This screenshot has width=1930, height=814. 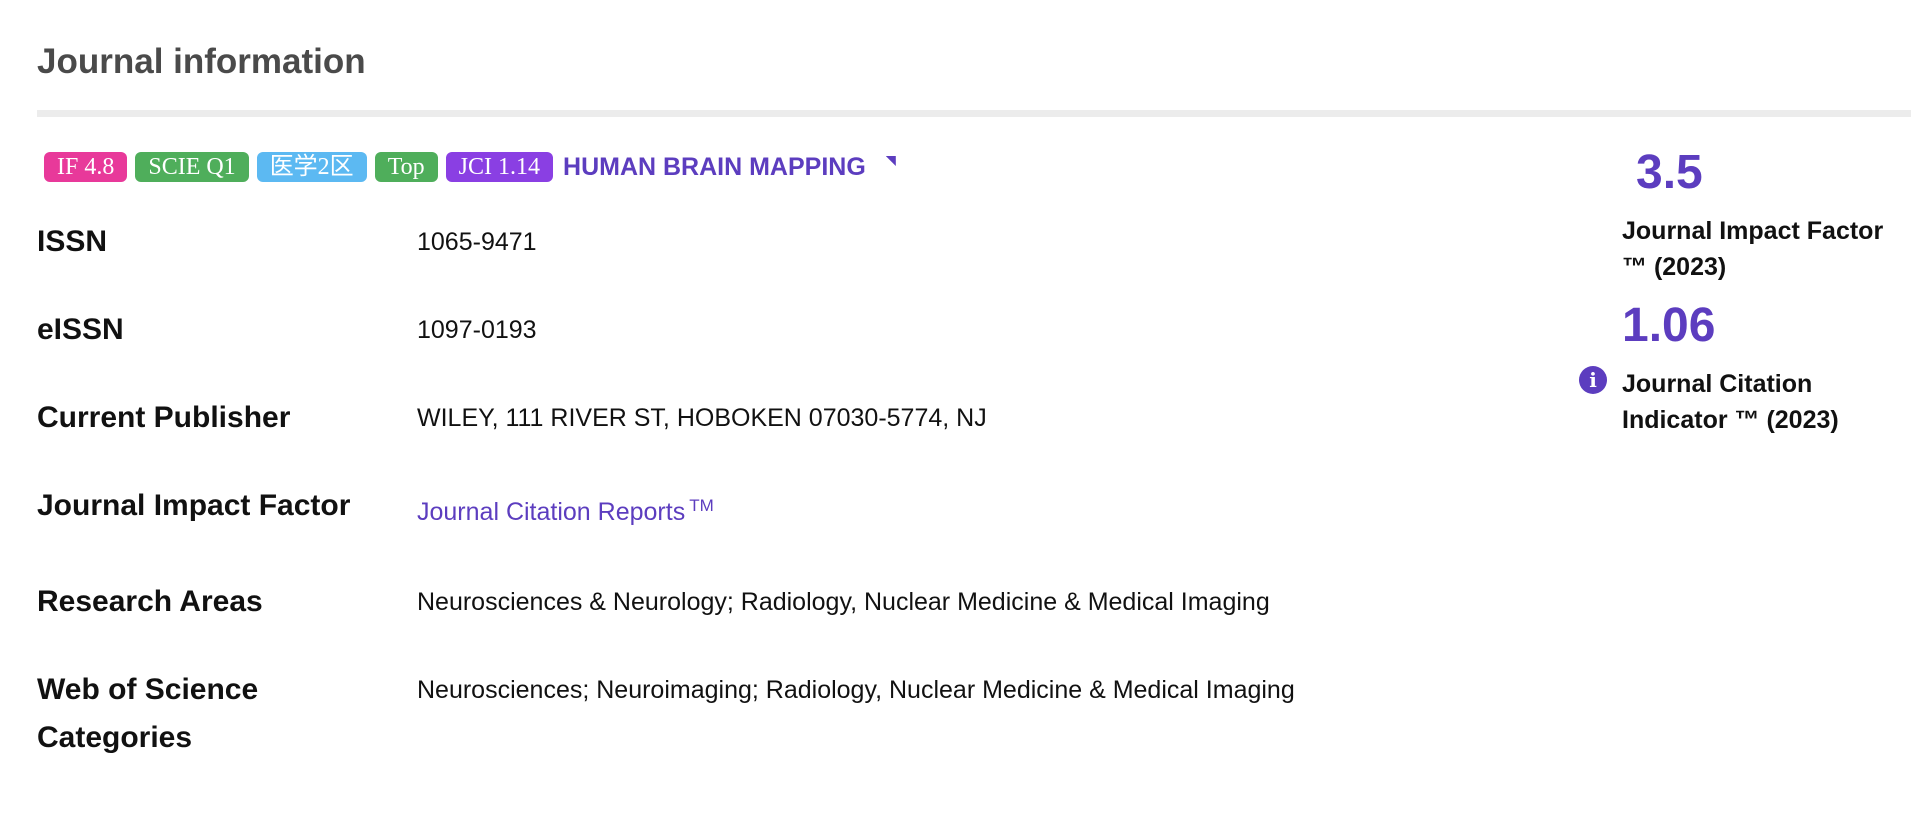 I want to click on wos-label-line2: Categories, so click(x=115, y=737).